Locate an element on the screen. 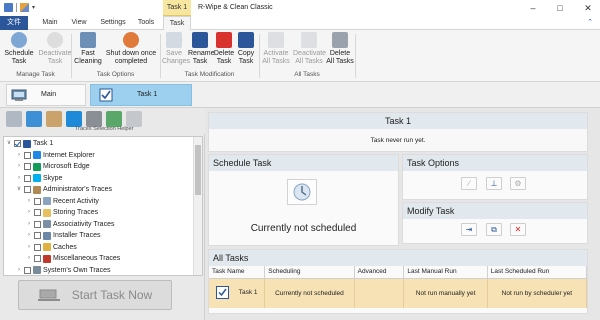 This screenshot has width=600, height=320. start-task-now-button: Start Task Now is located at coordinates (95, 295).